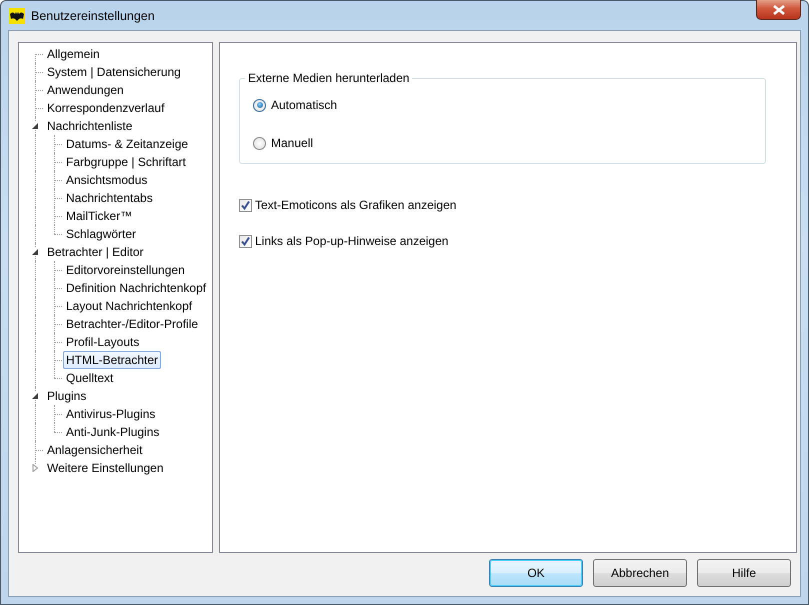 The width and height of the screenshot is (809, 605). What do you see at coordinates (536, 573) in the screenshot?
I see `dialog-button: OK` at bounding box center [536, 573].